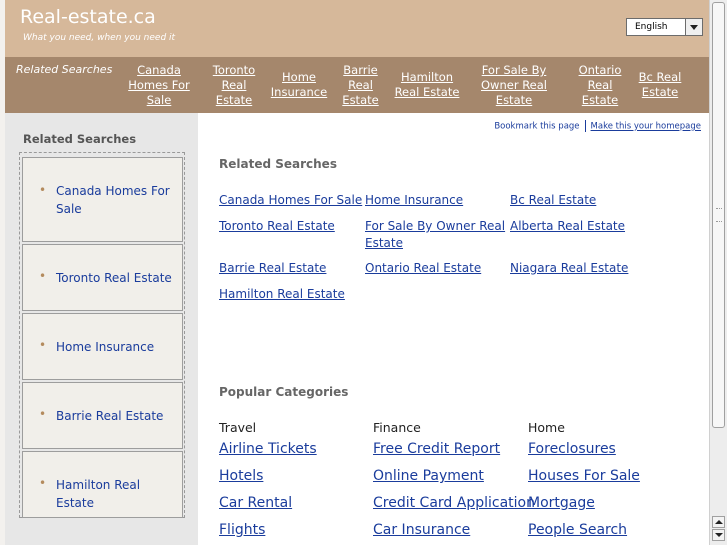 This screenshot has width=727, height=545. What do you see at coordinates (64, 69) in the screenshot?
I see `nav-label: Related Searches` at bounding box center [64, 69].